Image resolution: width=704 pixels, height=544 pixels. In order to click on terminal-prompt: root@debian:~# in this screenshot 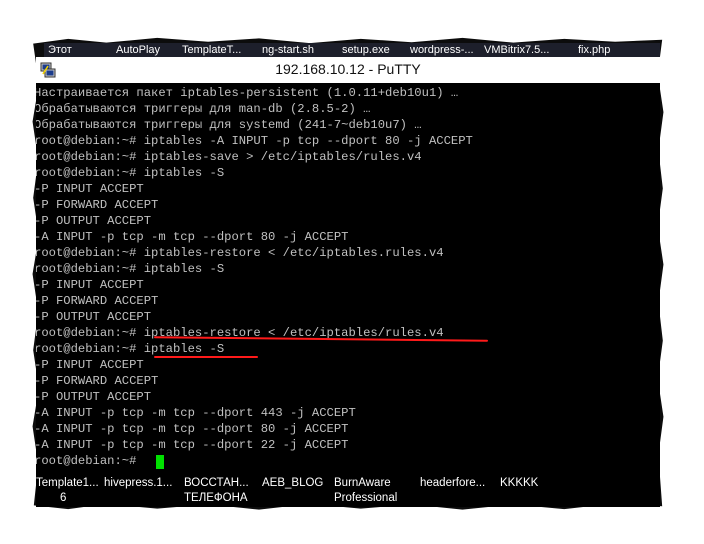, I will do `click(90, 461)`.